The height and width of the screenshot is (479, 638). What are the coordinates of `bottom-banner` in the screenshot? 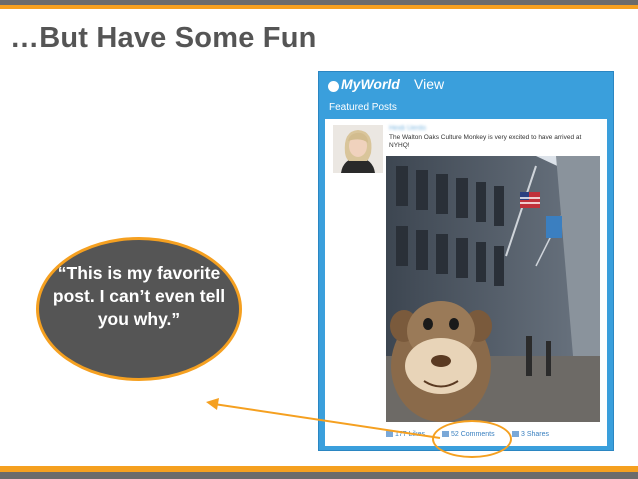 It's located at (319, 472).